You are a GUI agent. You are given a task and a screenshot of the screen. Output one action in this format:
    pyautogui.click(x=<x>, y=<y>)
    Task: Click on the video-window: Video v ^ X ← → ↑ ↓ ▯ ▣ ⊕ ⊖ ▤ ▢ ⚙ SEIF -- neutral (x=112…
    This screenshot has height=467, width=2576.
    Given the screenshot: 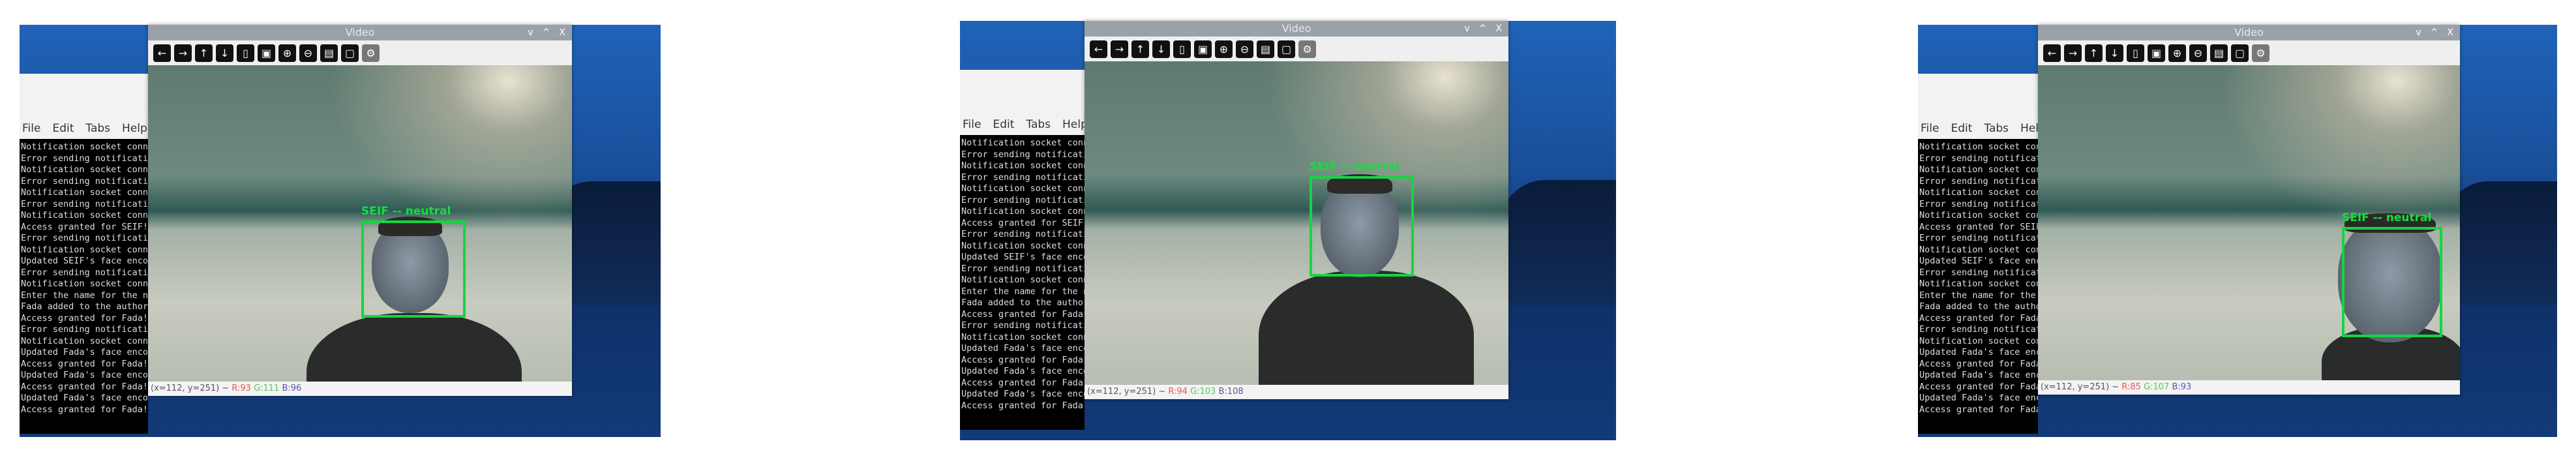 What is the action you would take?
    pyautogui.click(x=360, y=211)
    